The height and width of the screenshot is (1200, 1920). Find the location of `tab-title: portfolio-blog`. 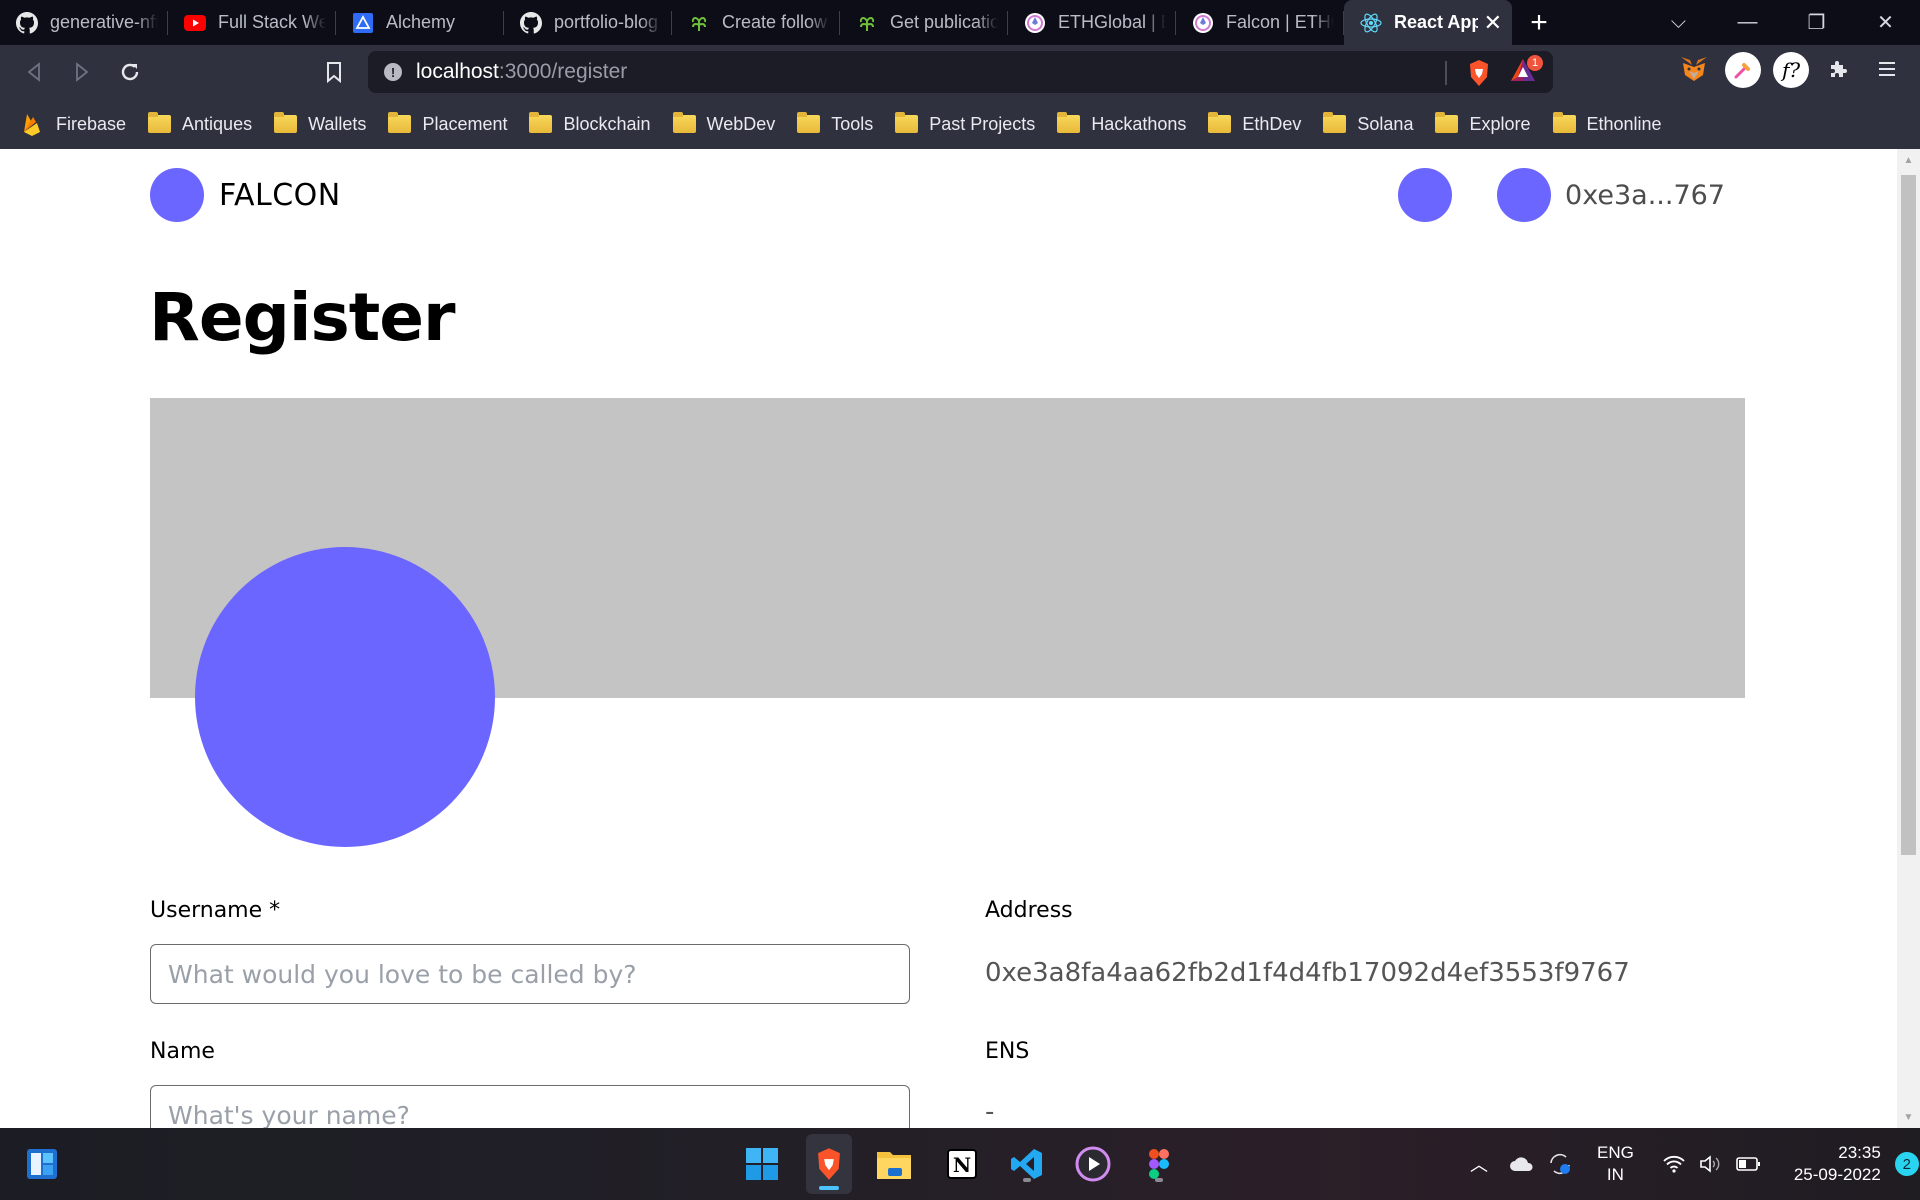

tab-title: portfolio-blog is located at coordinates (606, 22).